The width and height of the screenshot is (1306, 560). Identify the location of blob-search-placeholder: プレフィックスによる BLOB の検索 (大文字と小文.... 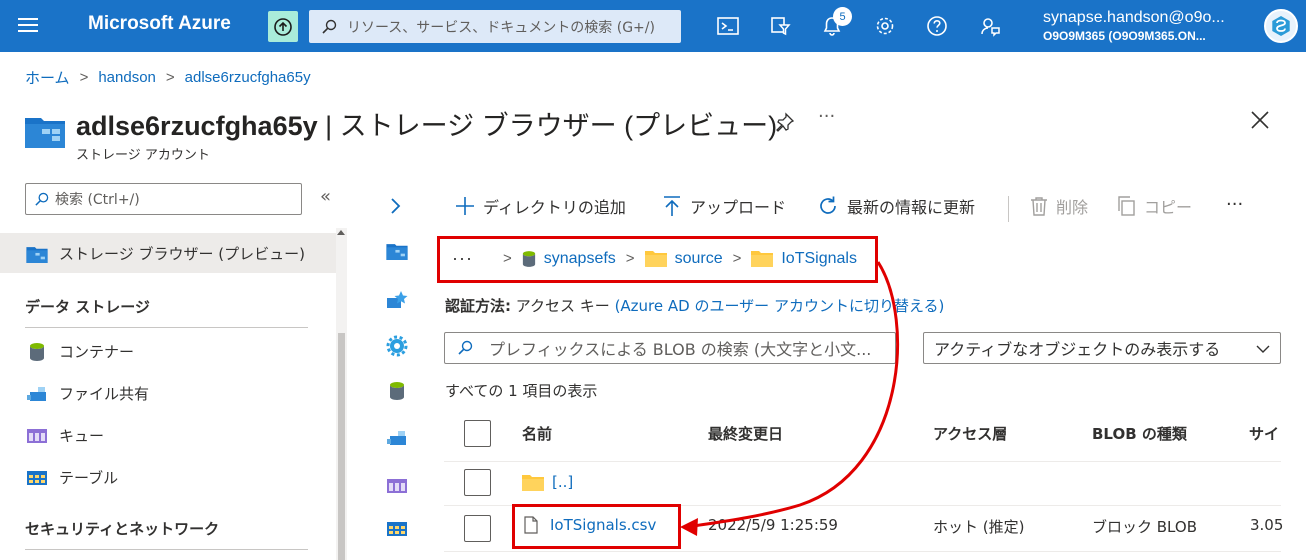
(680, 349).